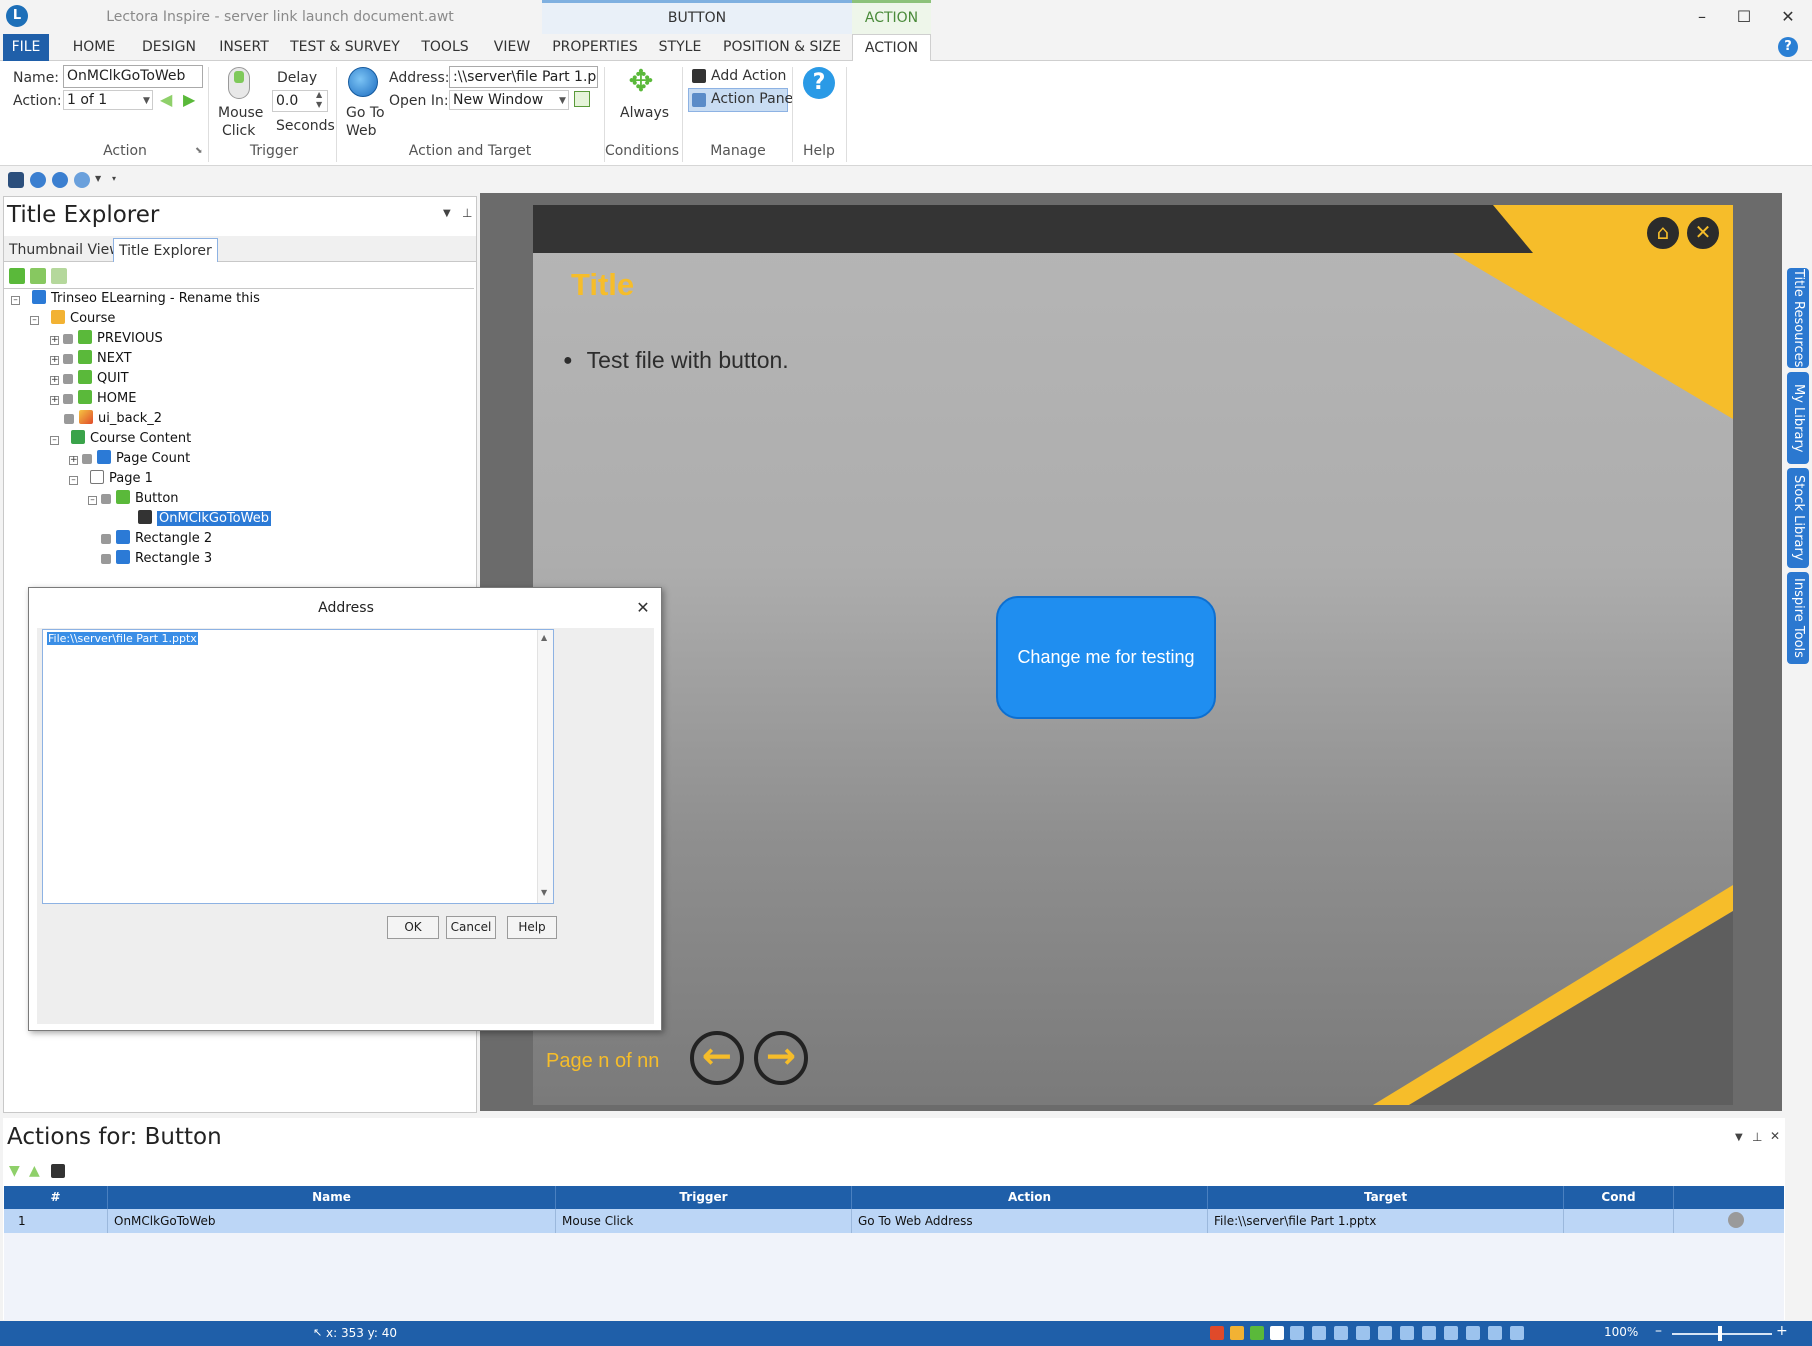 Image resolution: width=1812 pixels, height=1346 pixels. I want to click on zoom-slider-thumb, so click(1720, 1333).